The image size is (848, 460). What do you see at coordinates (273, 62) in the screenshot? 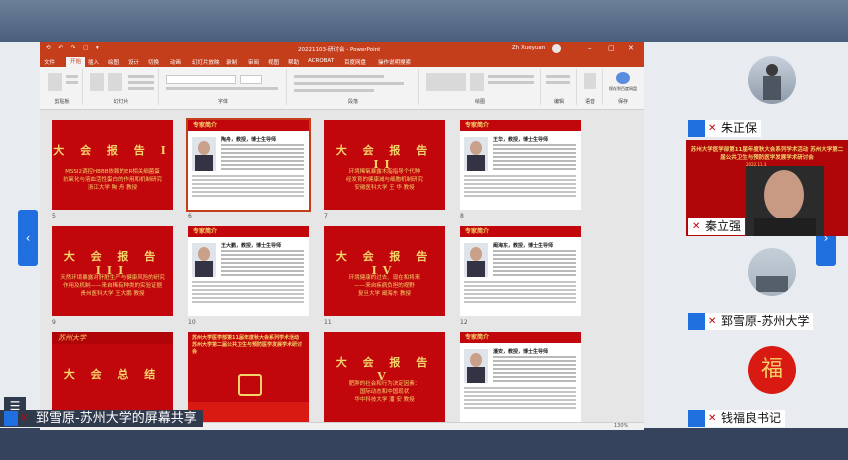
I see `ribbon-tab: 视图` at bounding box center [273, 62].